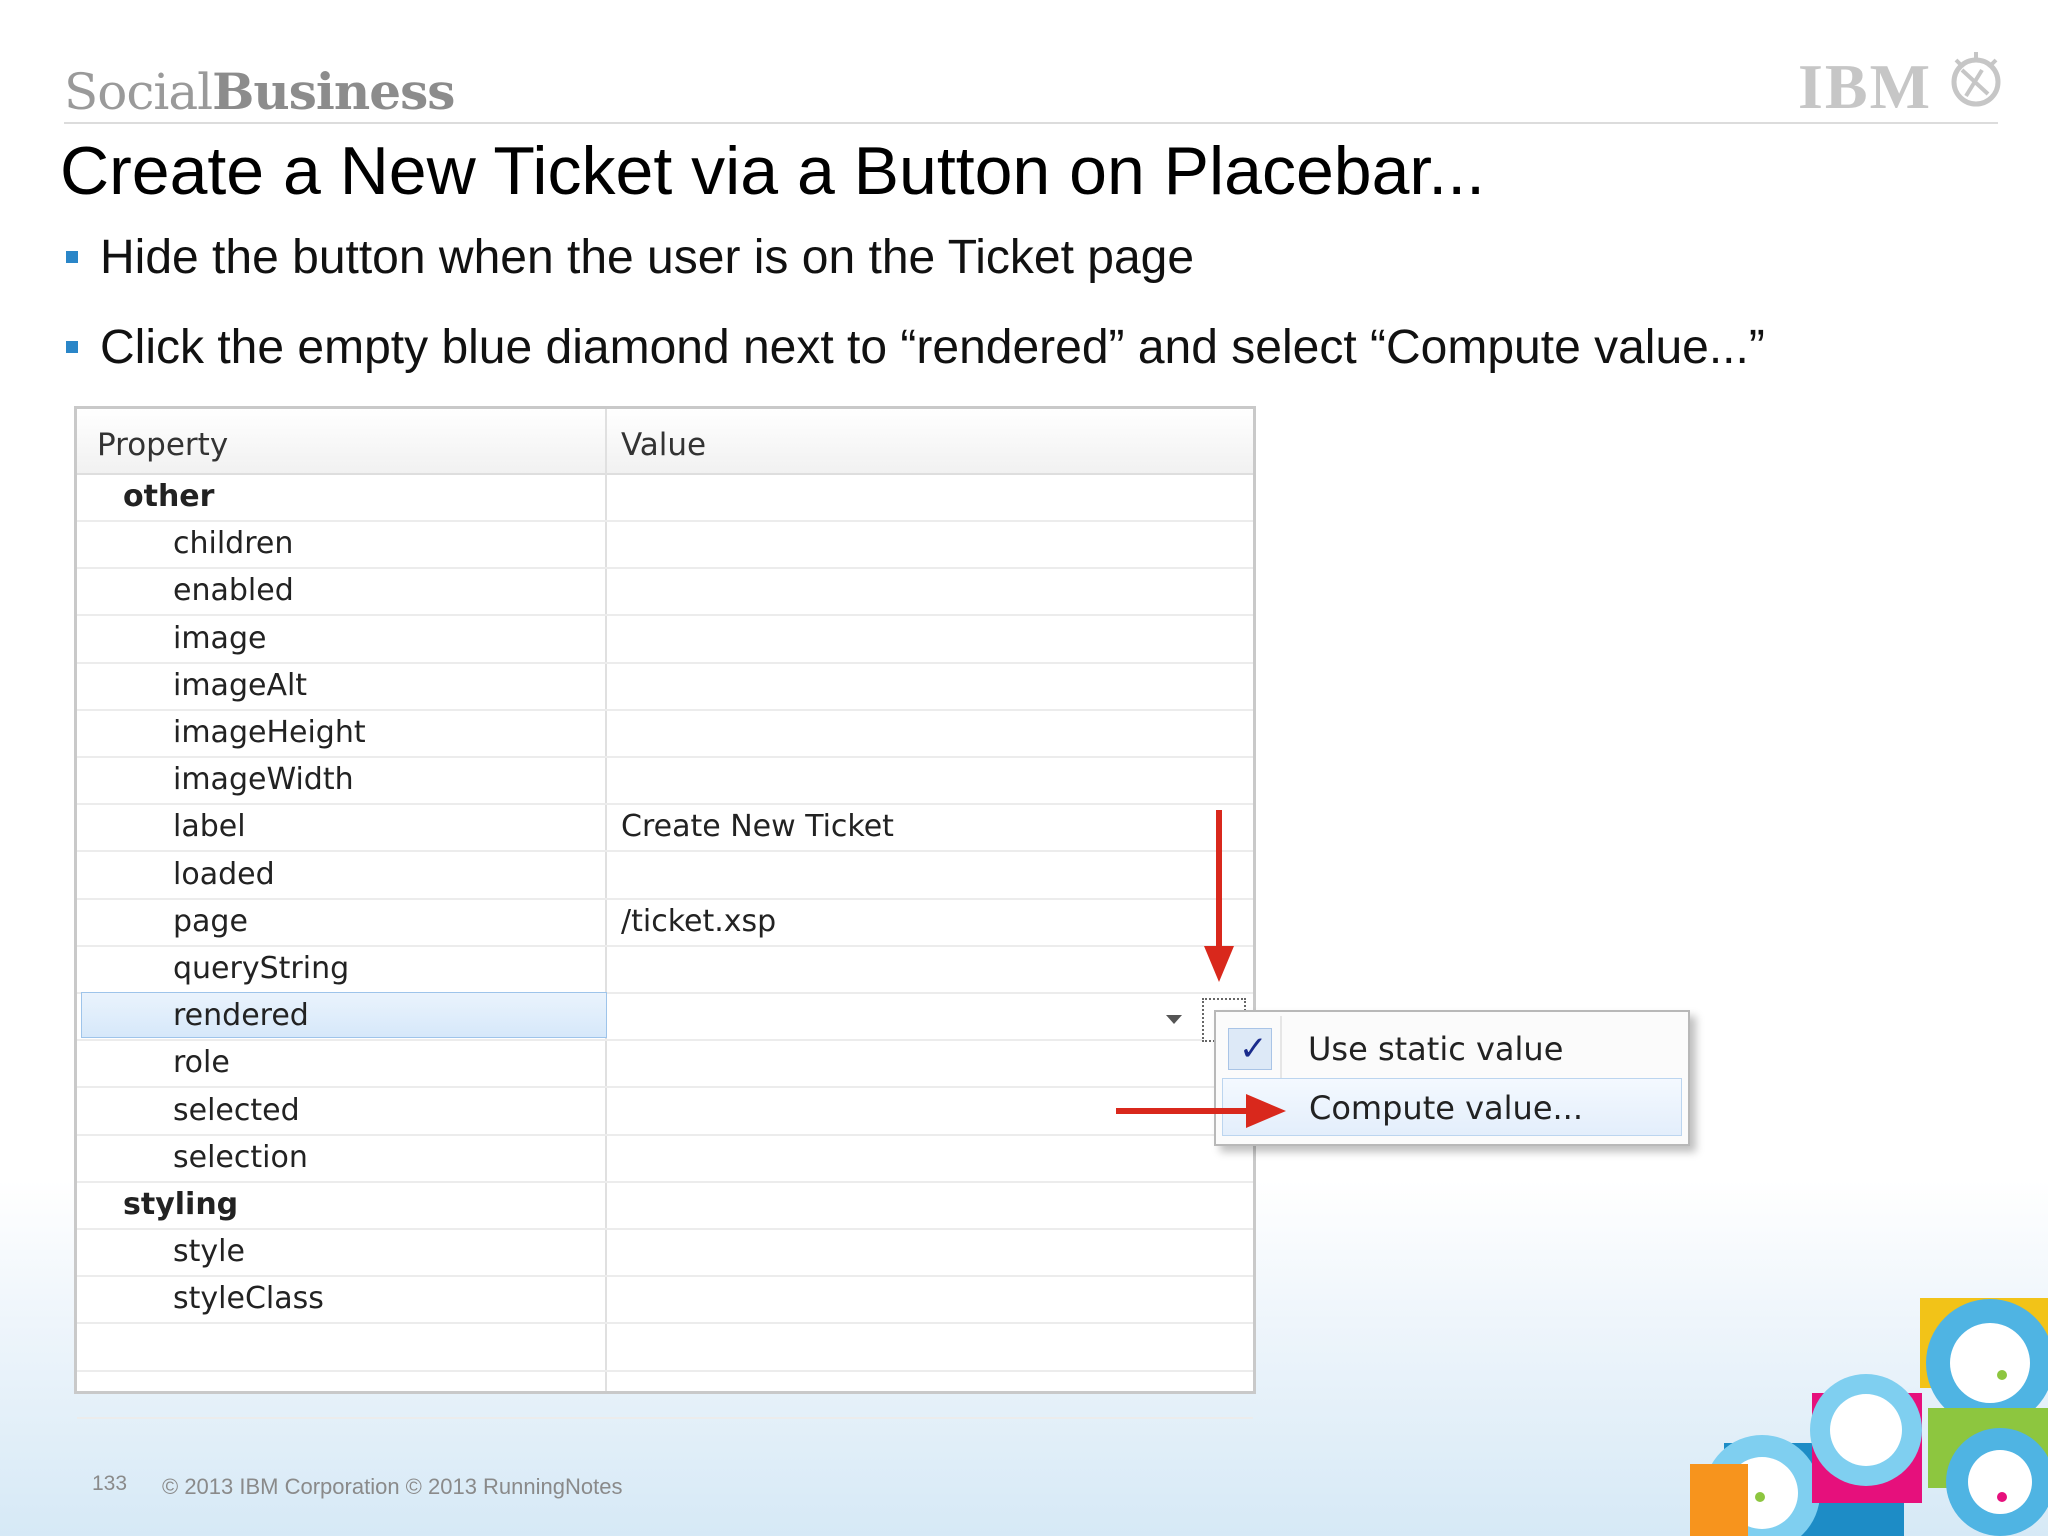 Image resolution: width=2048 pixels, height=1536 pixels. I want to click on property-row-label: label Create New Ticket, so click(665, 828).